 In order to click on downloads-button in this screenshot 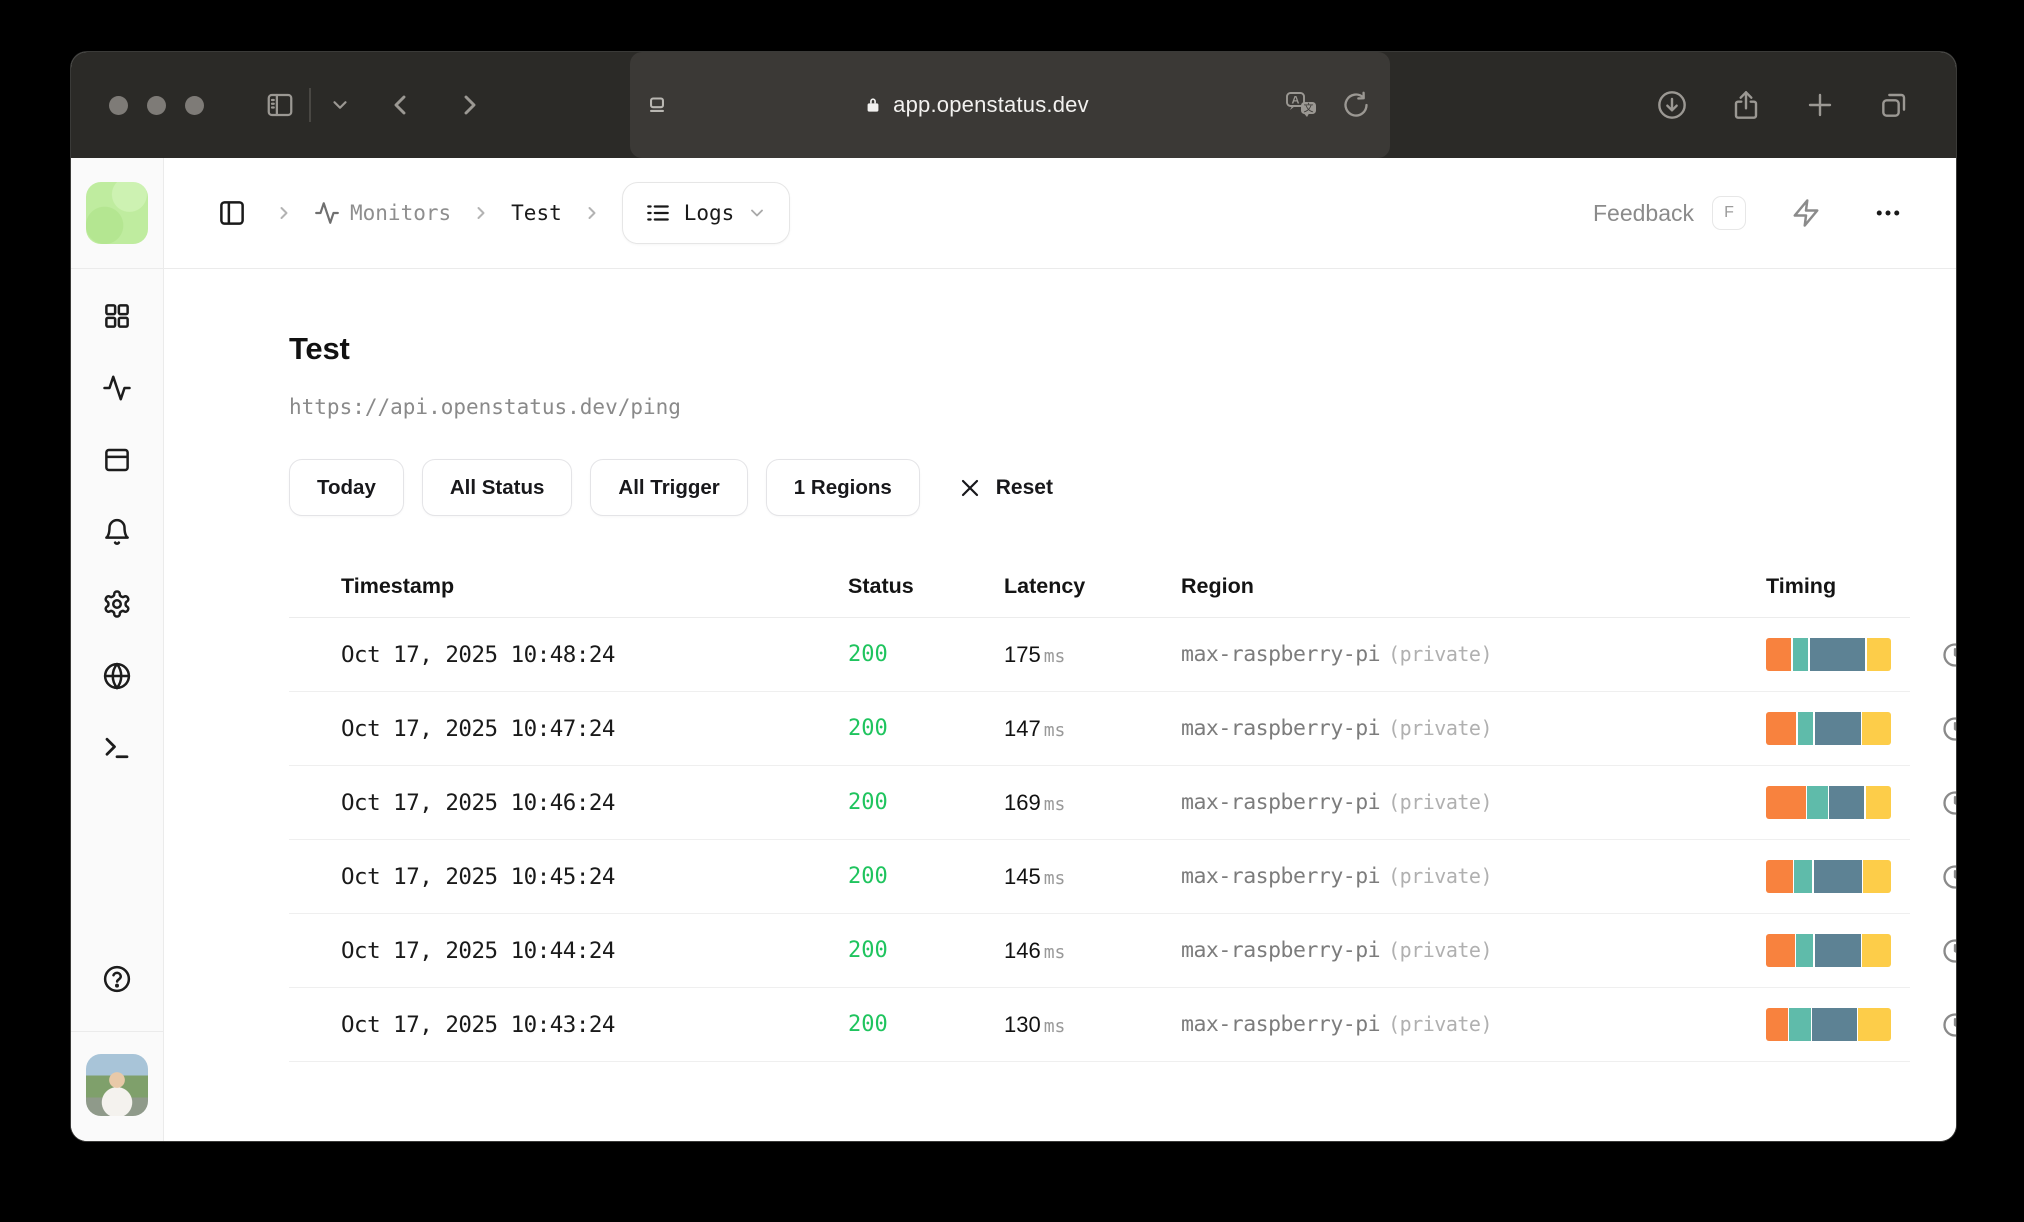, I will do `click(1672, 105)`.